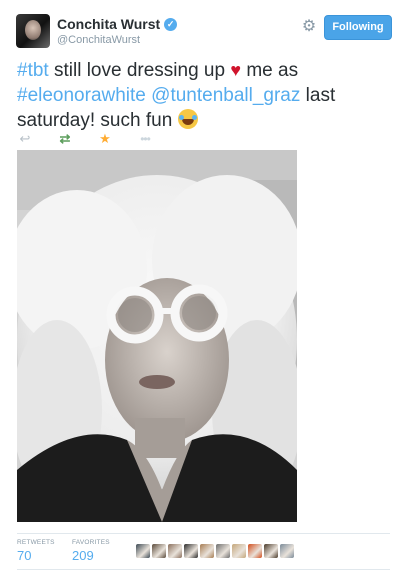  What do you see at coordinates (25, 139) in the screenshot?
I see `reply-icon: ↩` at bounding box center [25, 139].